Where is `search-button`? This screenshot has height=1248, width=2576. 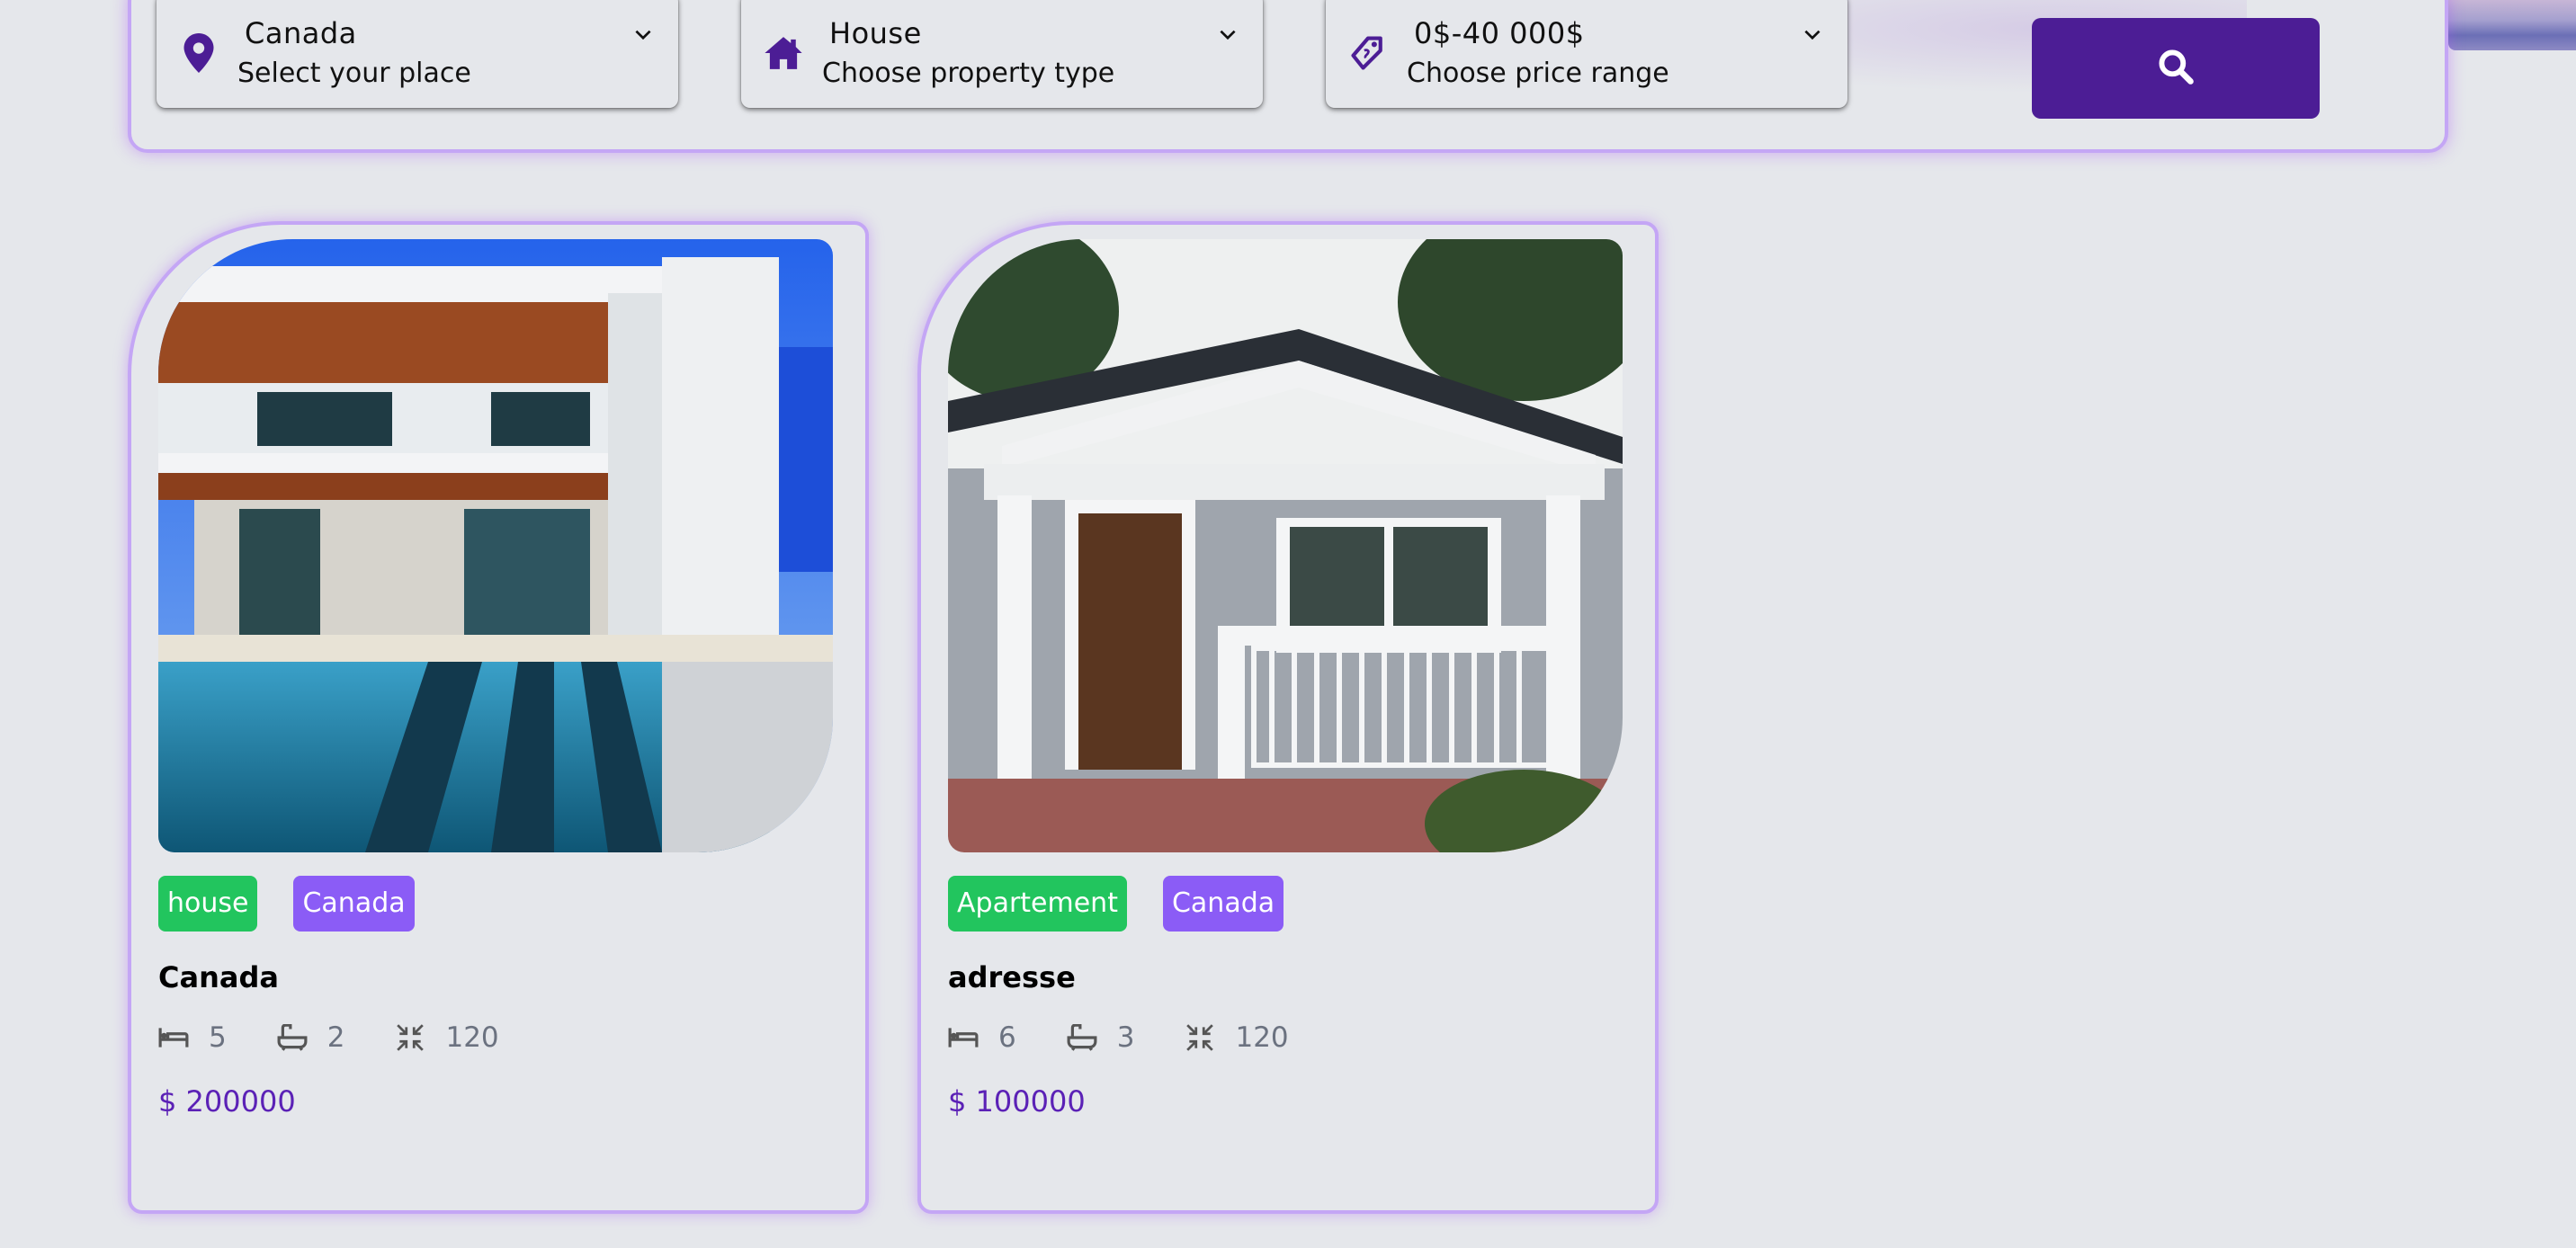
search-button is located at coordinates (2176, 68).